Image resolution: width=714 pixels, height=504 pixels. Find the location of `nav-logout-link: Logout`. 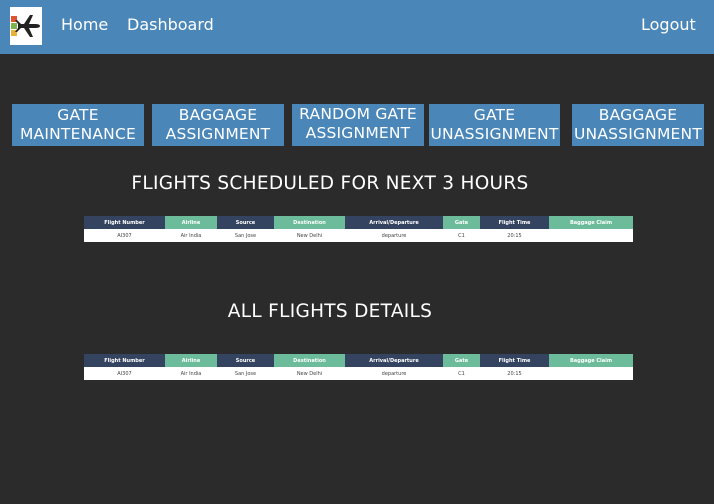

nav-logout-link: Logout is located at coordinates (668, 24).